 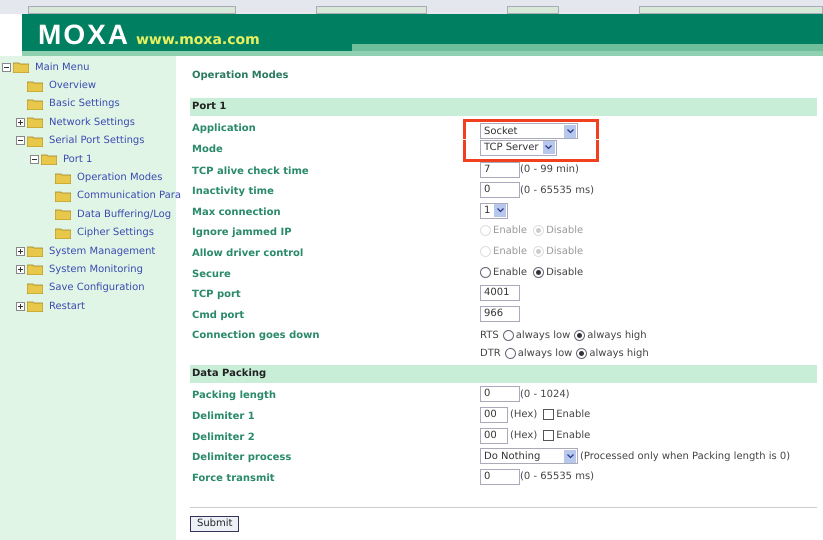 I want to click on menu-item: Data Buffering/Log, so click(x=124, y=214).